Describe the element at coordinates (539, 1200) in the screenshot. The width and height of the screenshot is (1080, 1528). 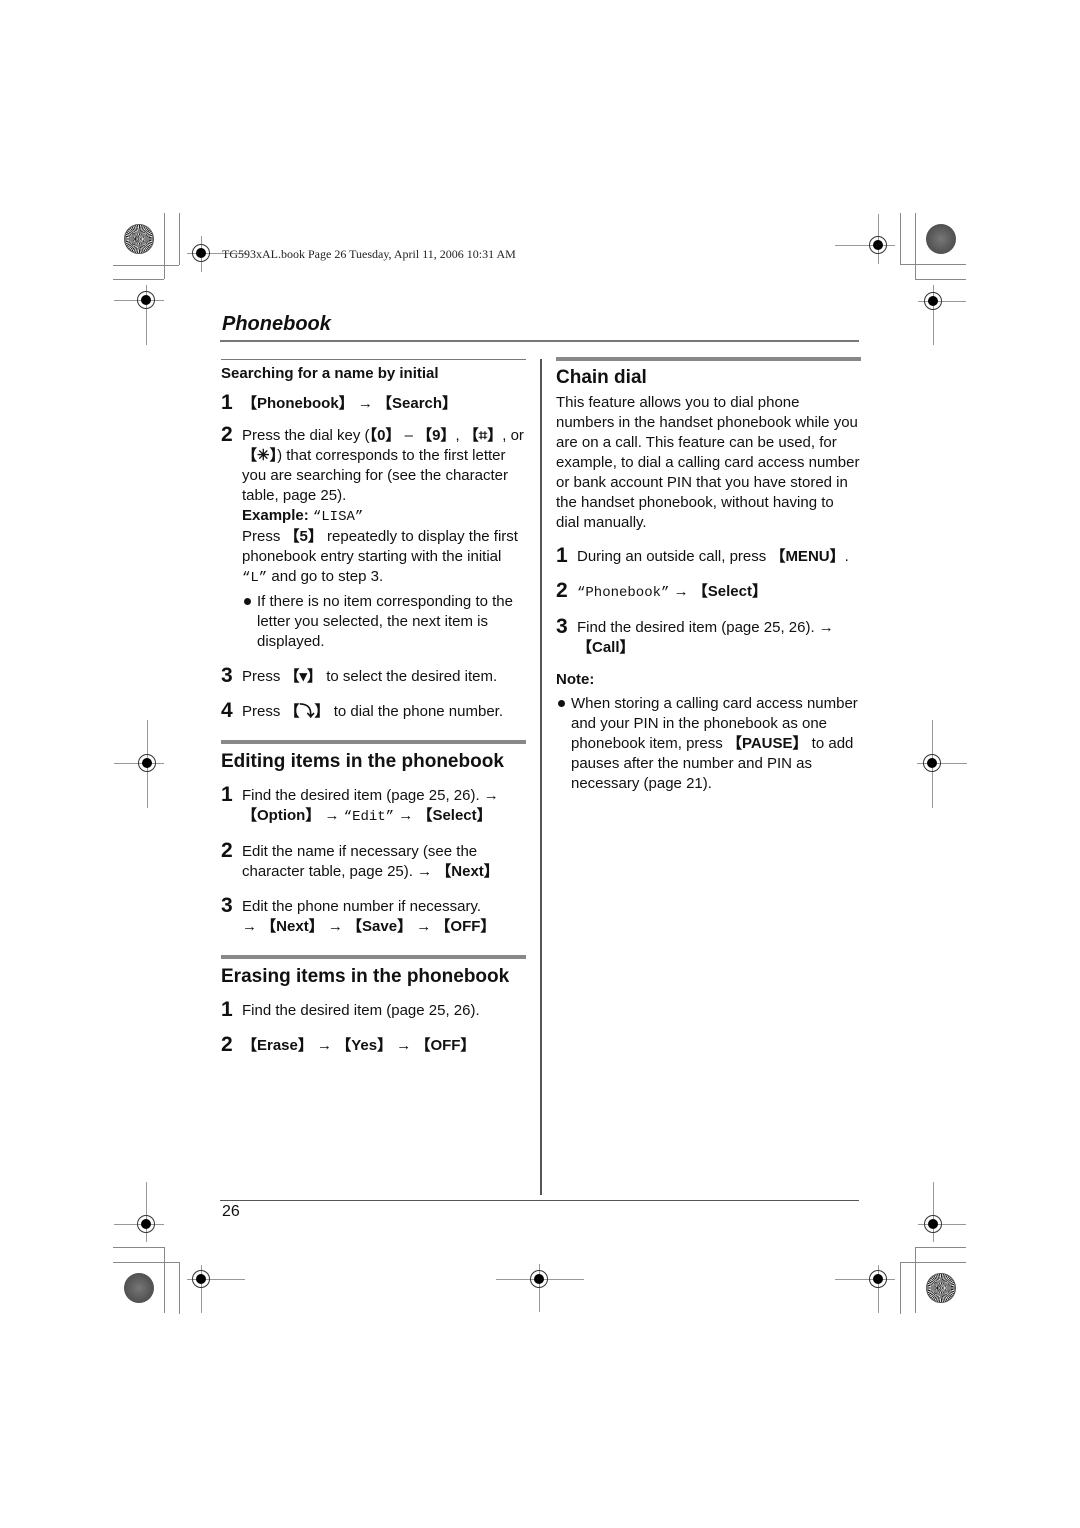
I see `footer-divider` at that location.